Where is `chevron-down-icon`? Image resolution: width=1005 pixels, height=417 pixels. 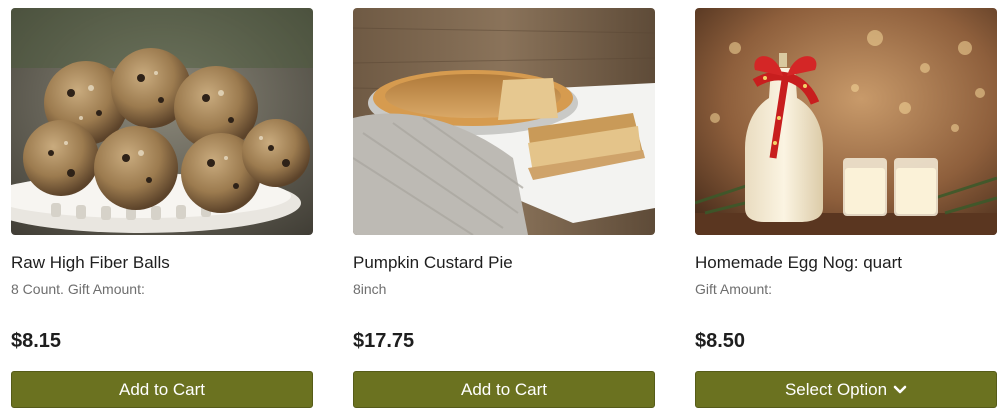 chevron-down-icon is located at coordinates (900, 389).